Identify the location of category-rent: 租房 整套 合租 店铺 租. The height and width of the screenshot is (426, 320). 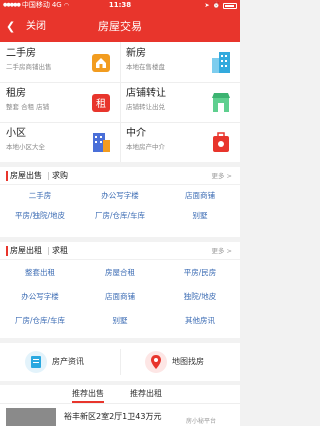
(60, 102).